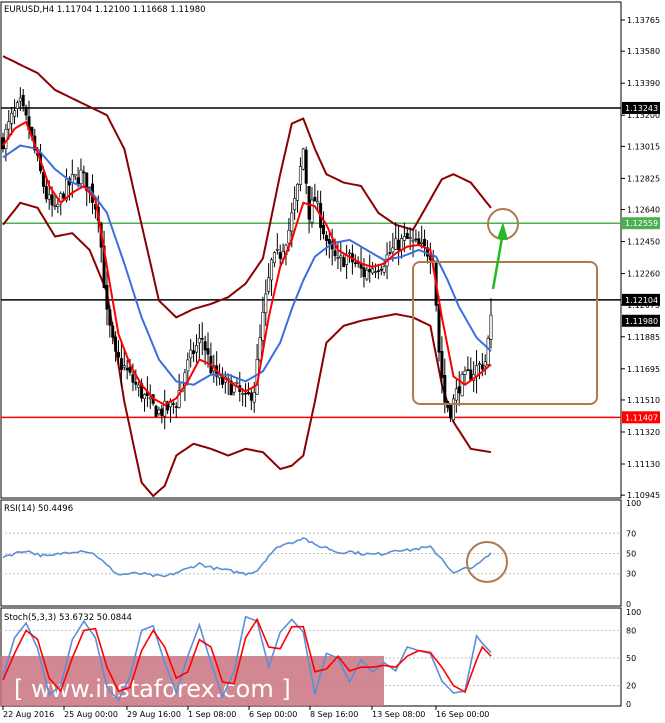  Describe the element at coordinates (154, 714) in the screenshot. I see `time-tick-label: 29 Aug 16:00` at that location.